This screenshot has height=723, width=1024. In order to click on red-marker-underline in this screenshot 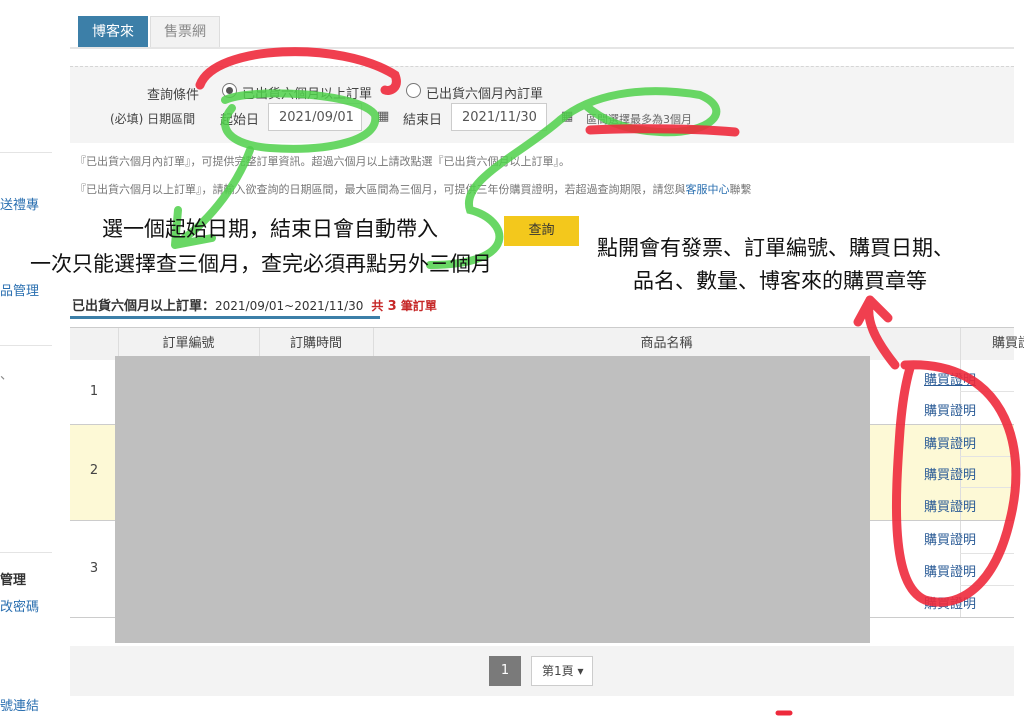, I will do `click(662, 130)`.